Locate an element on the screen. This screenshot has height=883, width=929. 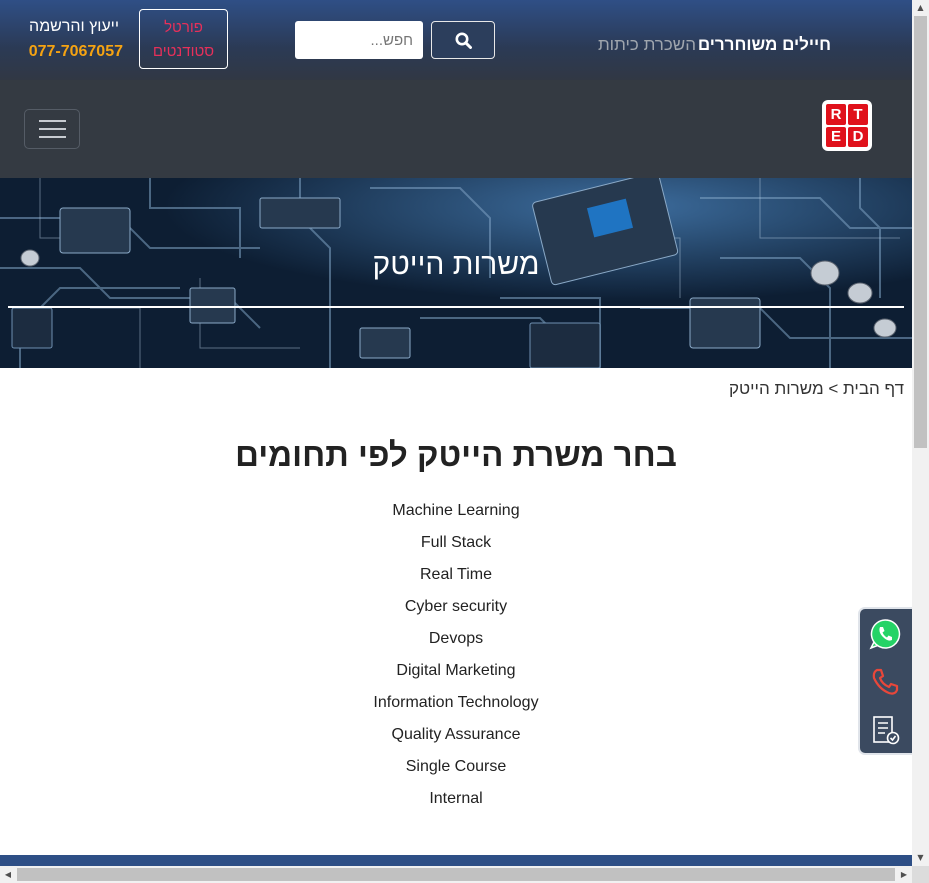
call-button is located at coordinates (885, 682).